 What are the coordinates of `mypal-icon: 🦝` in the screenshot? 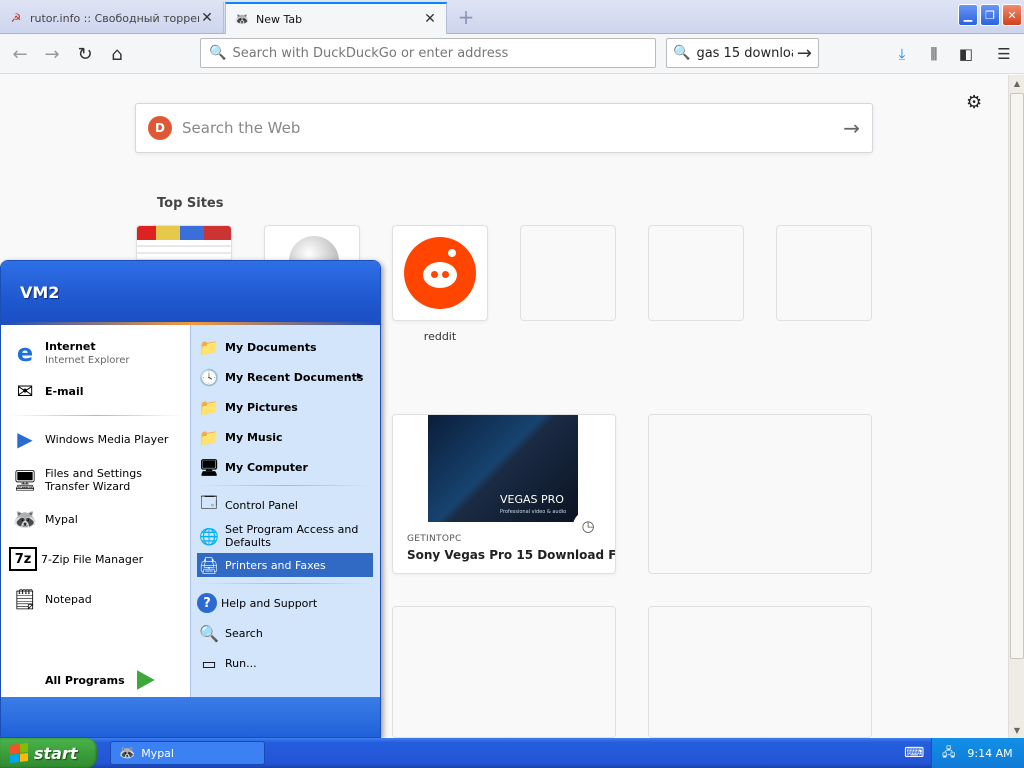 It's located at (25, 519).